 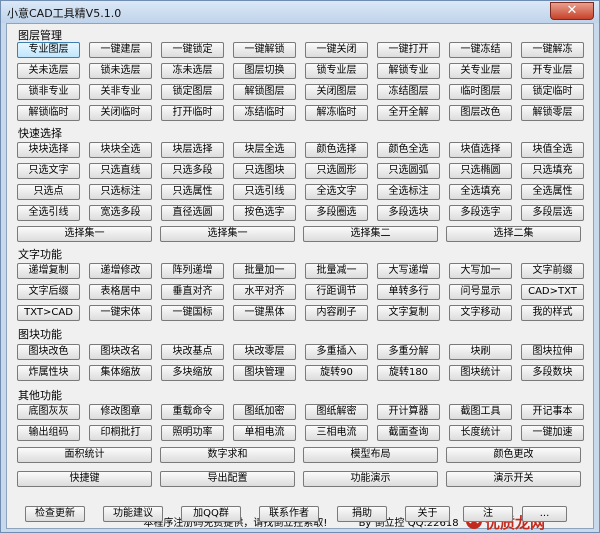 I want to click on layer-button-1-6: 一键打开, so click(x=408, y=50).